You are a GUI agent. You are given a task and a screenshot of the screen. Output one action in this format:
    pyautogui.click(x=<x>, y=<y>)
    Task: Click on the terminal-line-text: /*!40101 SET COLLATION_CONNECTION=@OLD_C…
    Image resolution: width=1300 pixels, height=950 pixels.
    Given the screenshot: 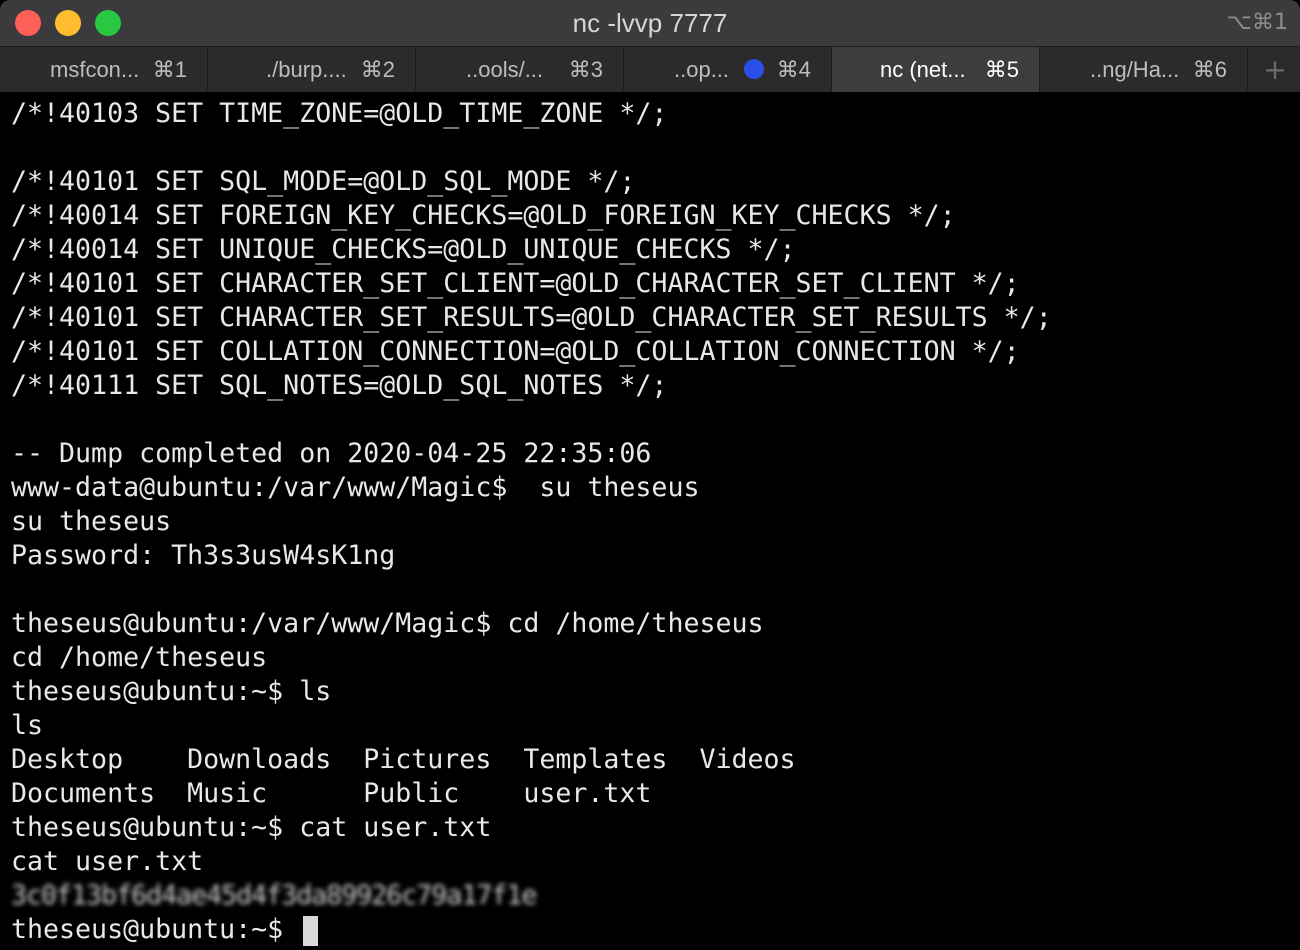 What is the action you would take?
    pyautogui.click(x=515, y=351)
    